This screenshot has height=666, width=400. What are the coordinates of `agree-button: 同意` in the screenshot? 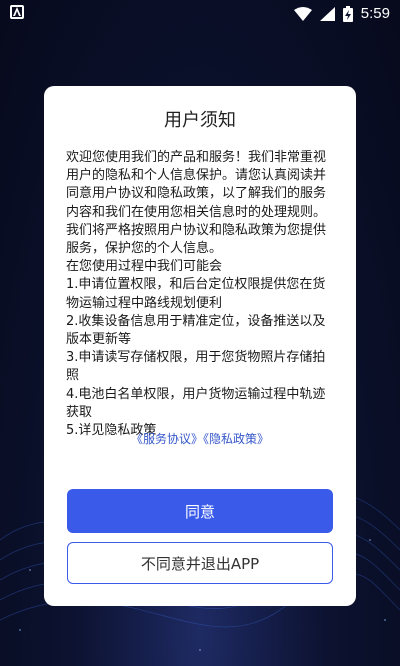 It's located at (200, 511).